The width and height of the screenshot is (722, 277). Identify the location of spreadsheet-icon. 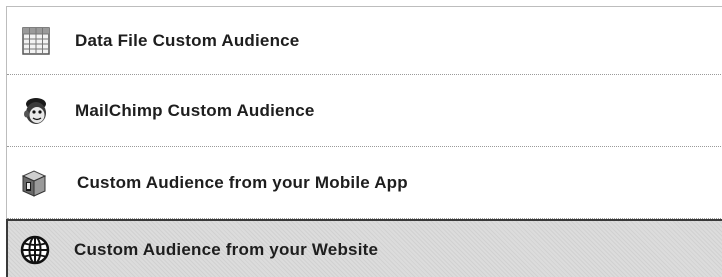
(36, 41).